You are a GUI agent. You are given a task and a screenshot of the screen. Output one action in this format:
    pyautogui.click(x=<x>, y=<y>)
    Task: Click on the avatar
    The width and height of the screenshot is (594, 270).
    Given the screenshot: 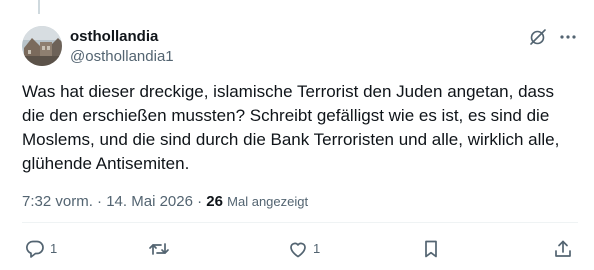 What is the action you would take?
    pyautogui.click(x=42, y=46)
    